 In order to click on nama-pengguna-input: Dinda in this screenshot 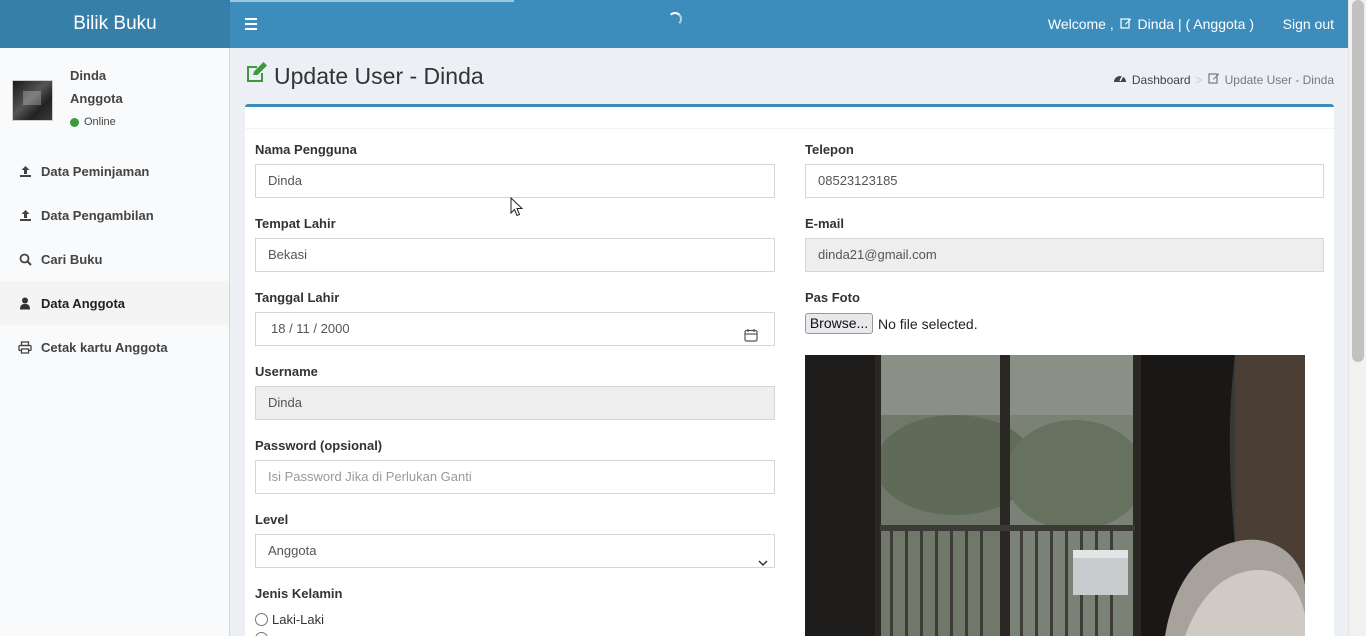, I will do `click(515, 181)`.